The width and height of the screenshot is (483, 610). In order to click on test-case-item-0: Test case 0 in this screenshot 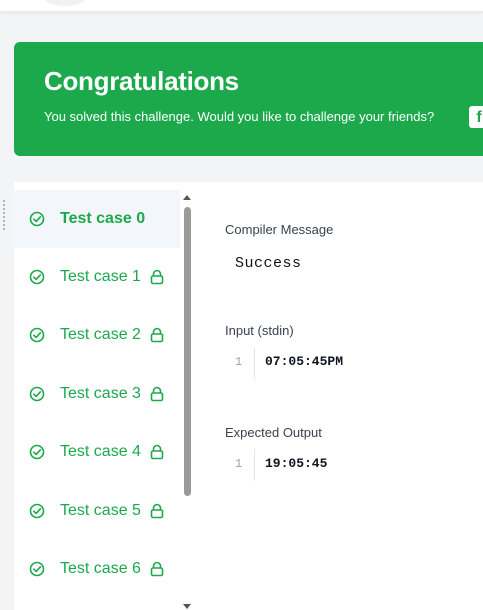, I will do `click(97, 219)`.